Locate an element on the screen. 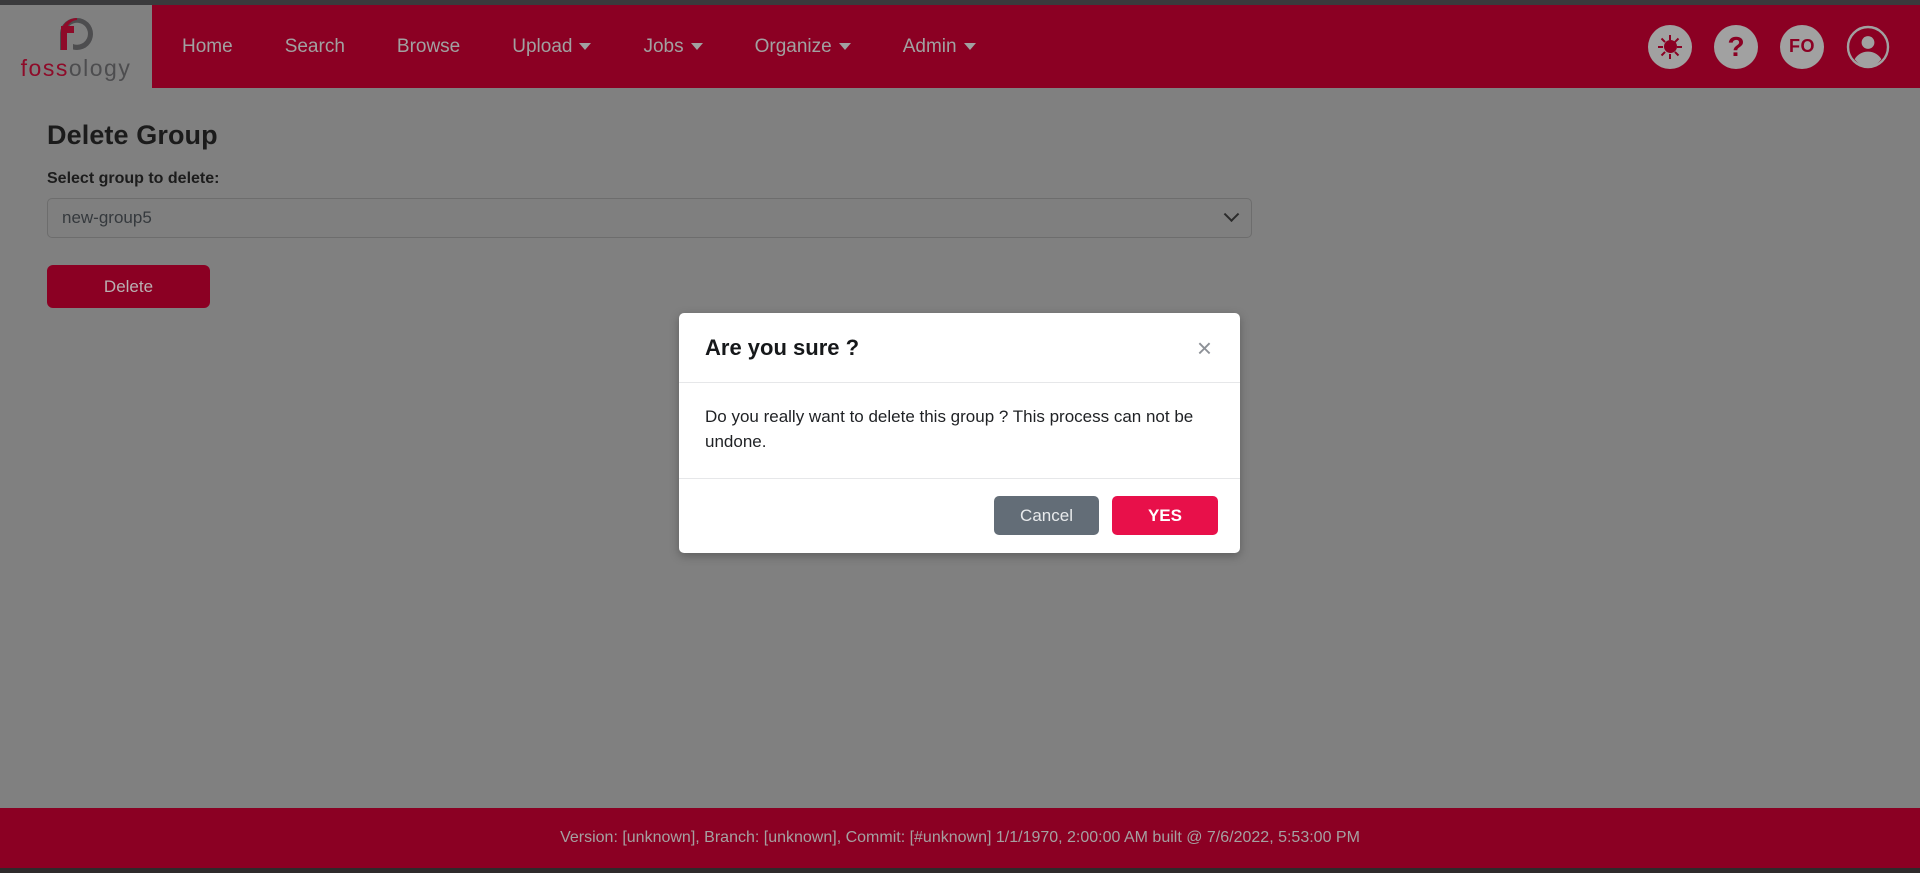  user-initials-avatar: FO is located at coordinates (1802, 46).